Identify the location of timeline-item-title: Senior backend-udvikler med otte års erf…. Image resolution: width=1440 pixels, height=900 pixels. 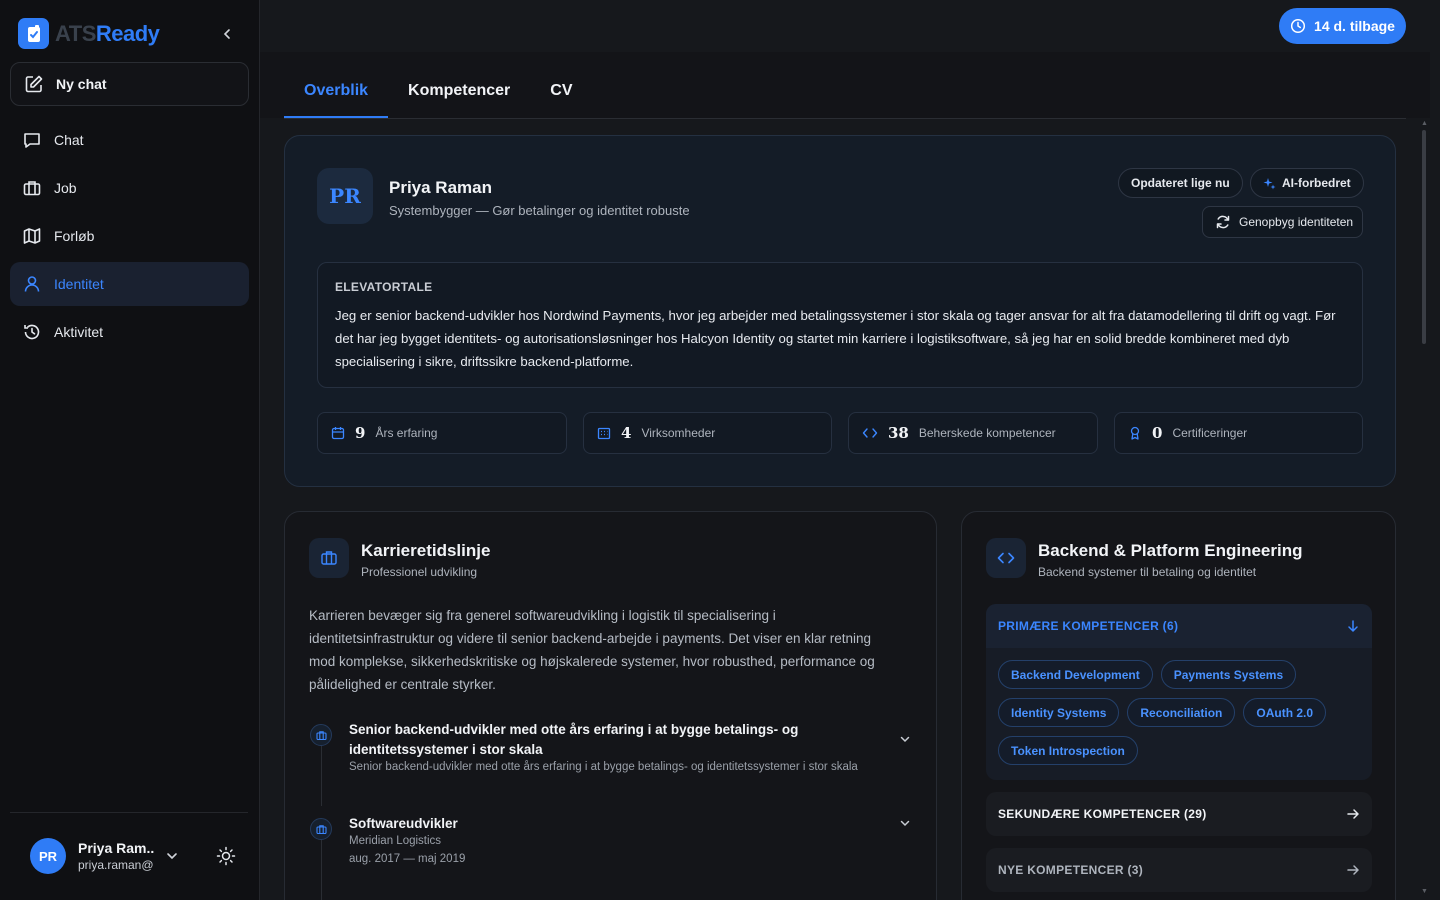
(574, 739).